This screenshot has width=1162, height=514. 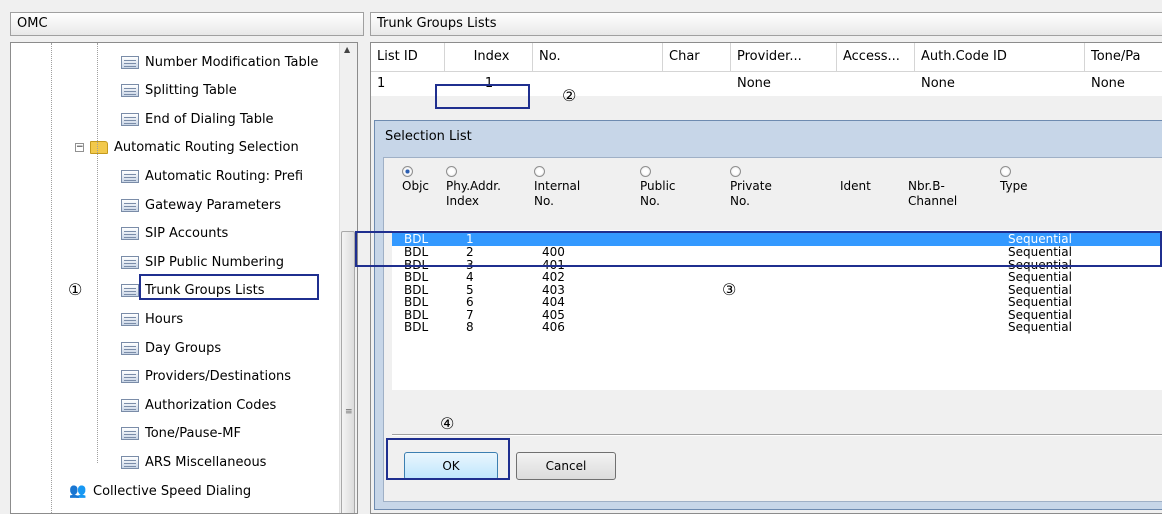 I want to click on selection-column-header: Type, so click(x=1014, y=180).